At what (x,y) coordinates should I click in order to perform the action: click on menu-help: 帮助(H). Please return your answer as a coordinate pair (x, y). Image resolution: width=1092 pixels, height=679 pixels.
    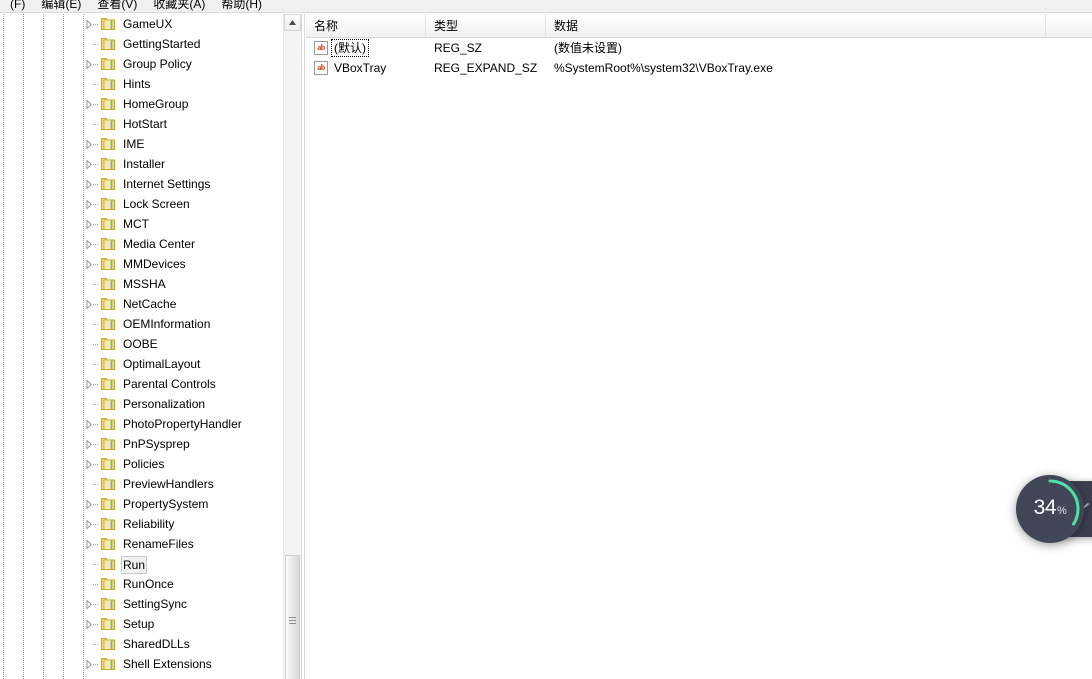
    Looking at the image, I should click on (241, 6).